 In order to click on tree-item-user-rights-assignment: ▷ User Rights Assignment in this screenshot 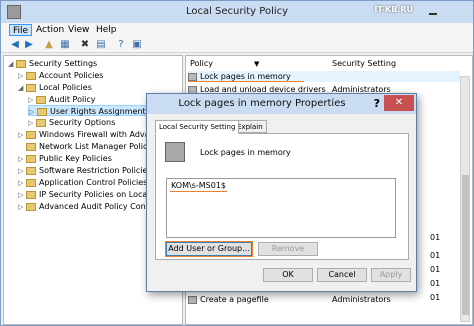, I will do `click(87, 110)`.